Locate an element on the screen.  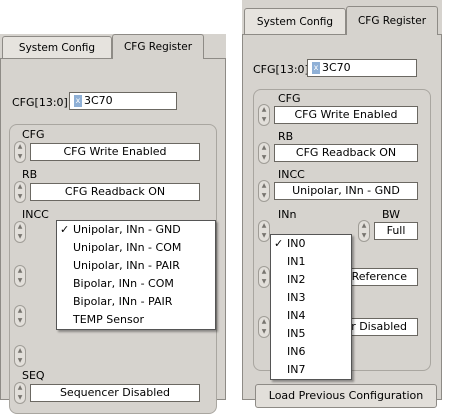
menu-item: IN5 is located at coordinates (311, 334).